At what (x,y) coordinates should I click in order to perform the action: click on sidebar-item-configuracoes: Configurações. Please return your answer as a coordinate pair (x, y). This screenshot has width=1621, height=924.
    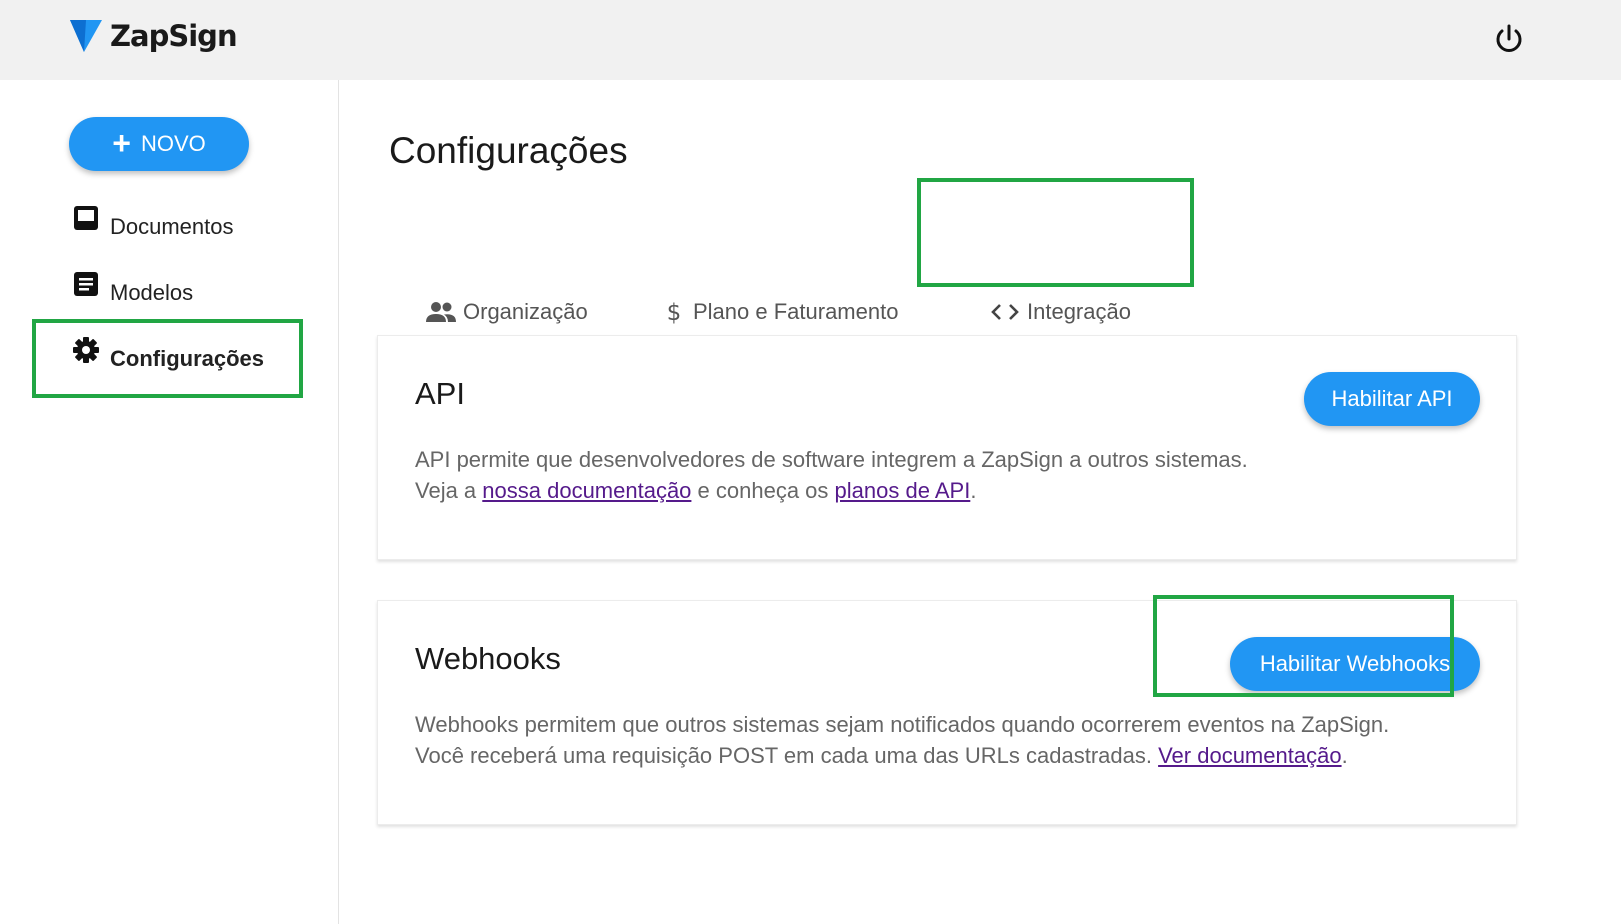
    Looking at the image, I should click on (168, 352).